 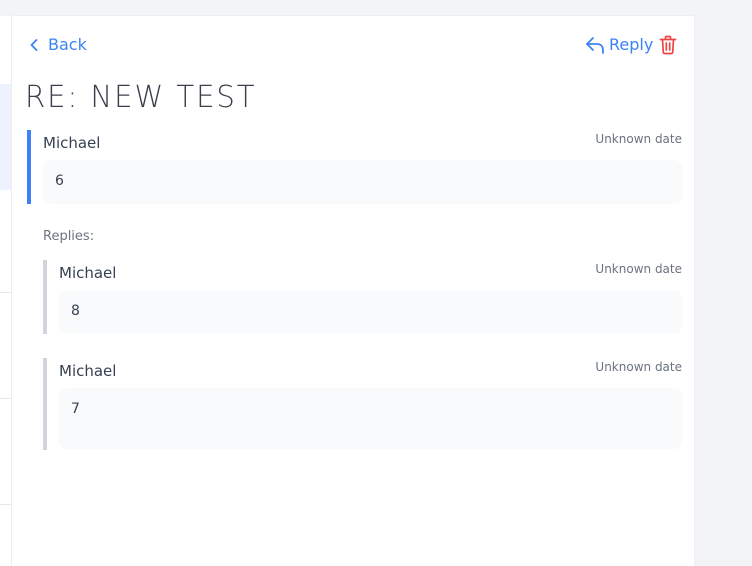 I want to click on replies-heading: Replies:, so click(x=69, y=236).